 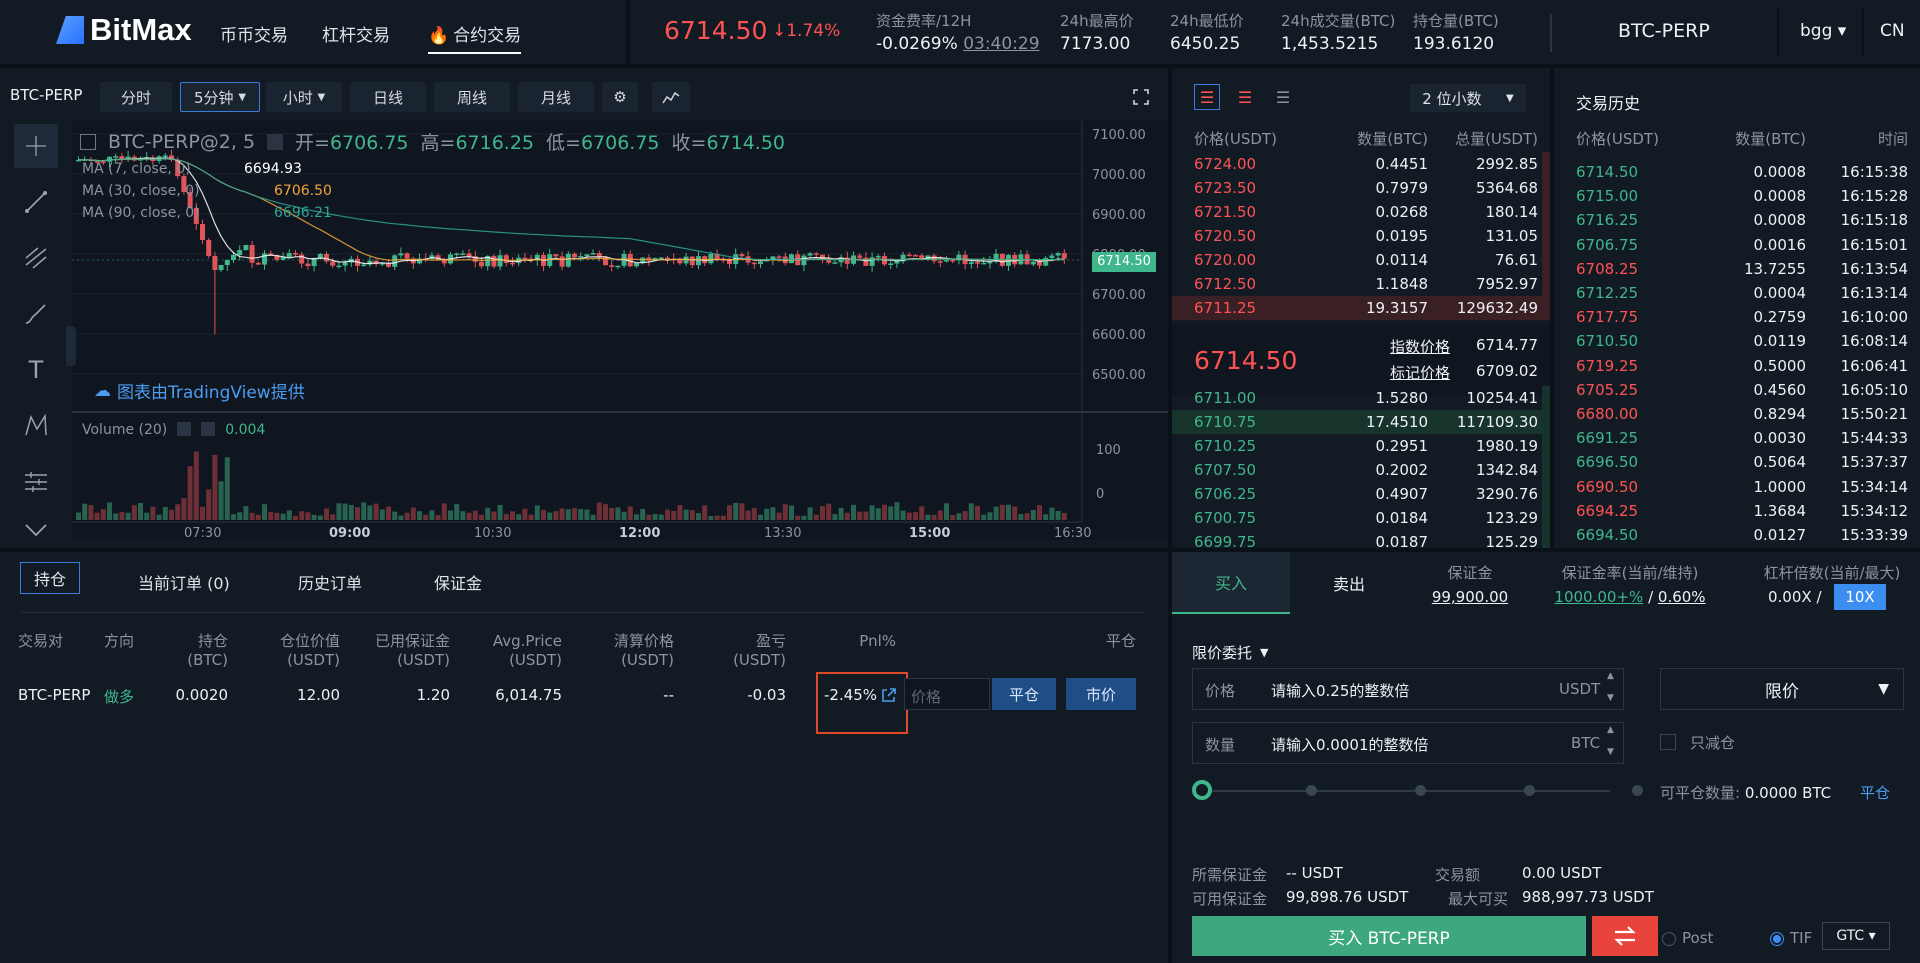 What do you see at coordinates (1782, 689) in the screenshot?
I see `order-type-select: 限价 ▼` at bounding box center [1782, 689].